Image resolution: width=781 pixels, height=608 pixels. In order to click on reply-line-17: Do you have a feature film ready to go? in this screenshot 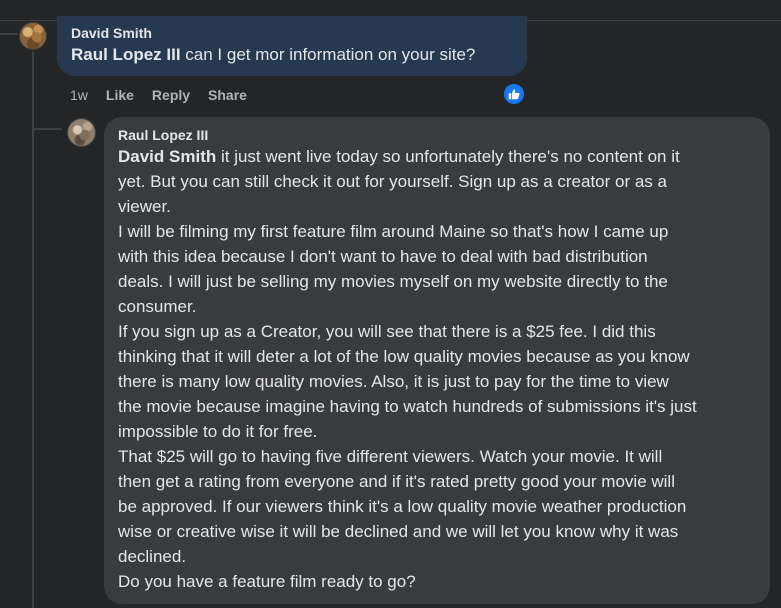, I will do `click(267, 581)`.